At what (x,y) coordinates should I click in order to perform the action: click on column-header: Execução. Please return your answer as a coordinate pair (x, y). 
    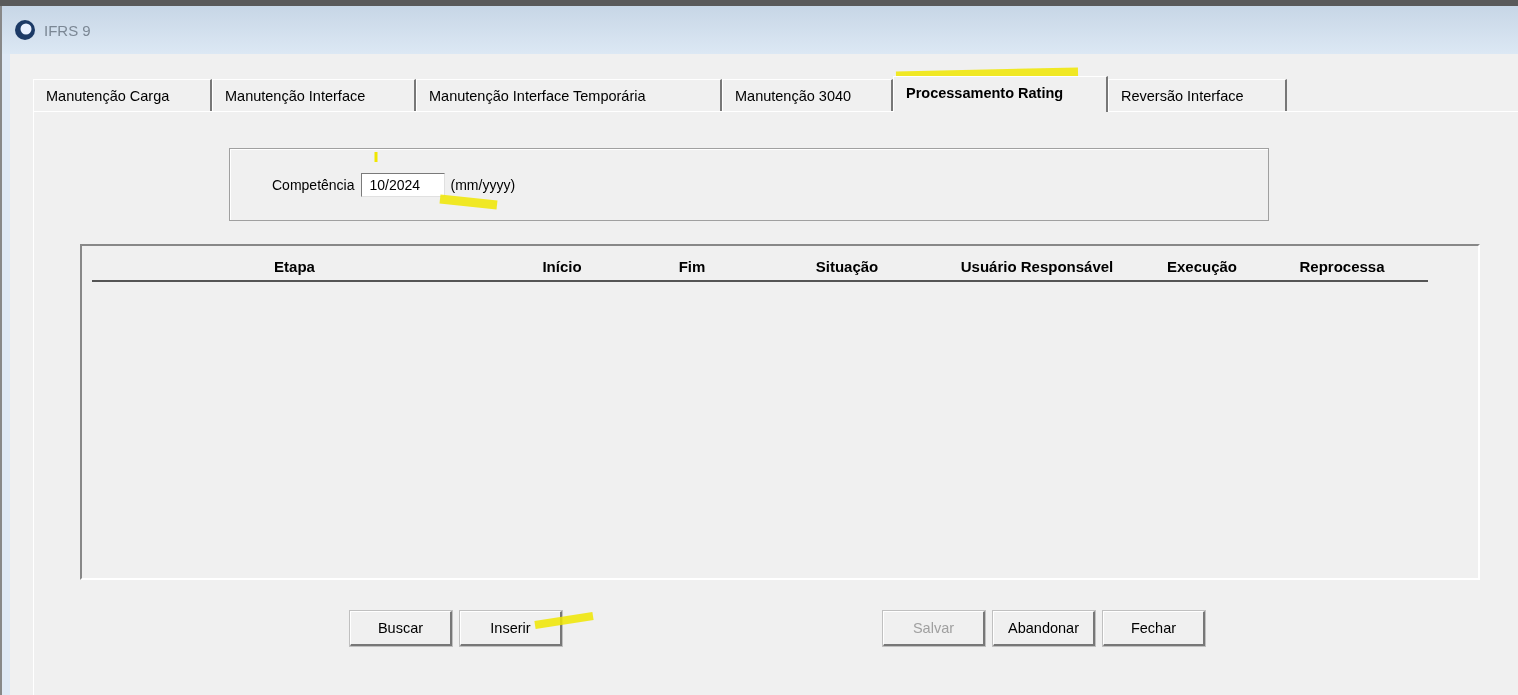
    Looking at the image, I should click on (1201, 266).